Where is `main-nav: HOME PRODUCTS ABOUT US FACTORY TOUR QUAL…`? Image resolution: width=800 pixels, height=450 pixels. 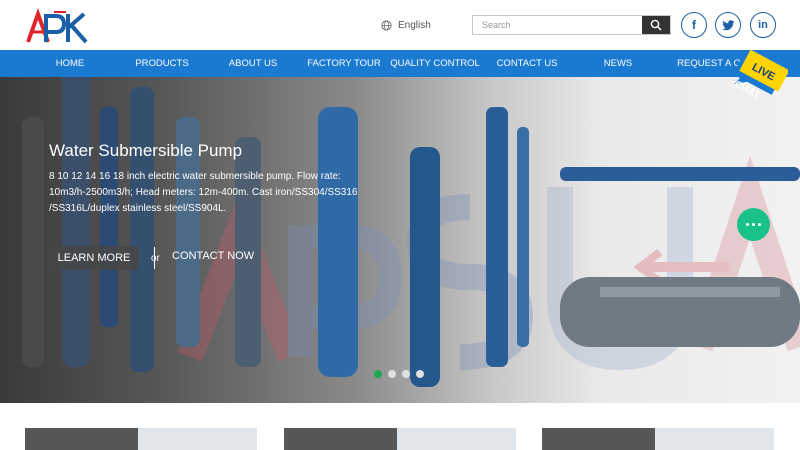
main-nav: HOME PRODUCTS ABOUT US FACTORY TOUR QUAL… is located at coordinates (400, 63).